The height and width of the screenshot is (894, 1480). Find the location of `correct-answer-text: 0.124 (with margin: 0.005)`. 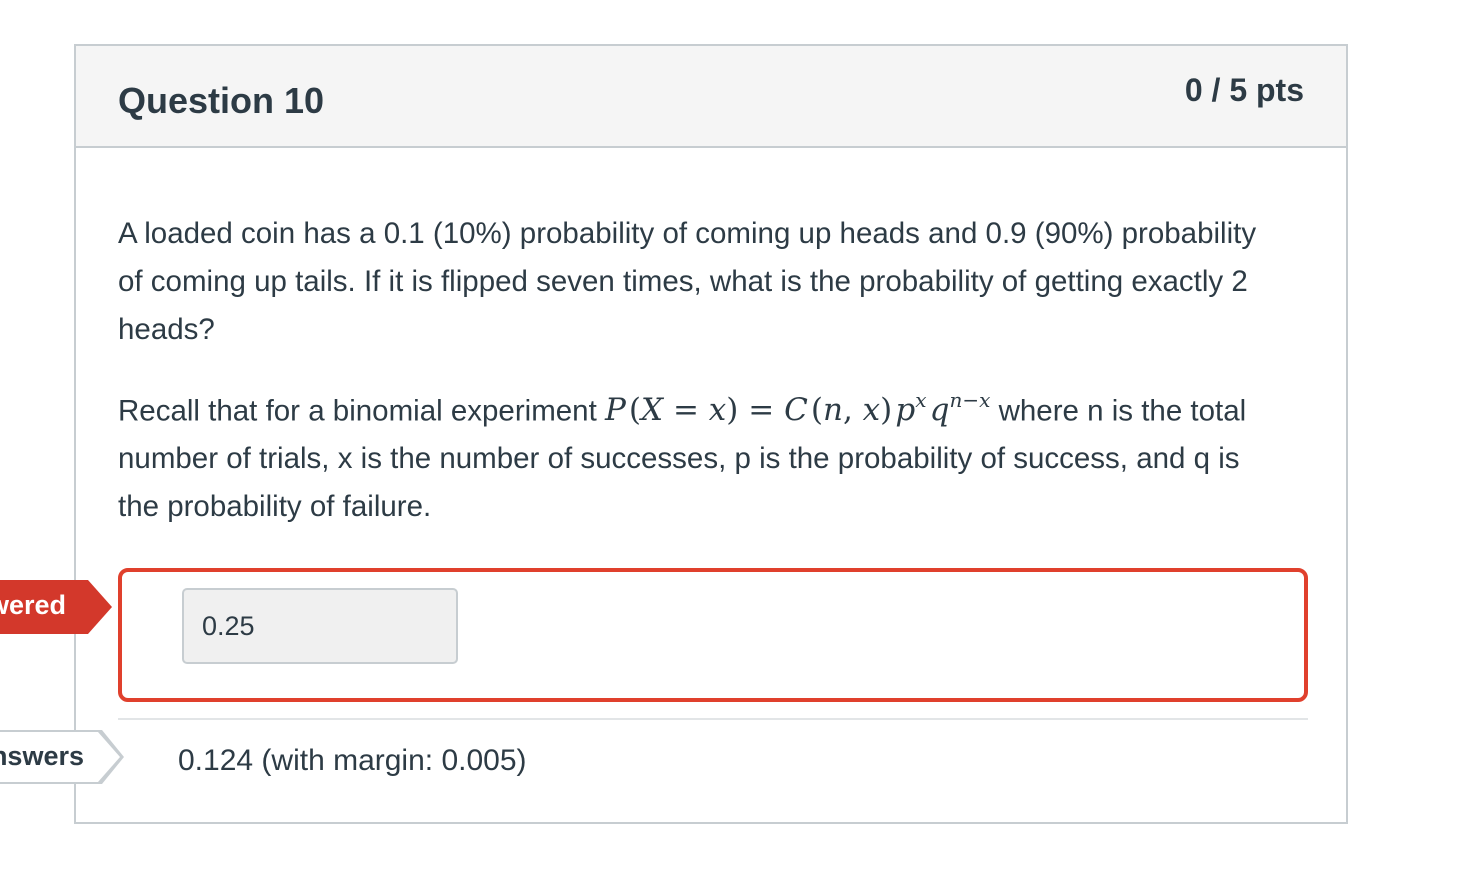

correct-answer-text: 0.124 (with margin: 0.005) is located at coordinates (352, 760).